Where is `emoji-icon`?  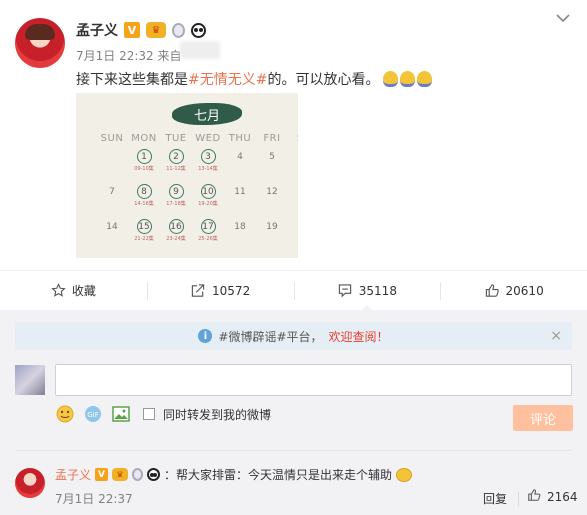 emoji-icon is located at coordinates (65, 414).